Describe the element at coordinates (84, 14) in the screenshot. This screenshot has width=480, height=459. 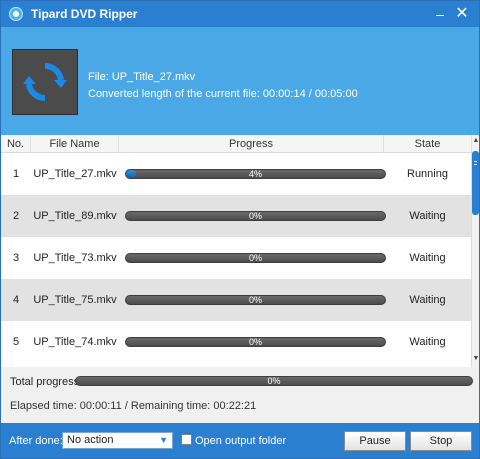
I see `window-title: Tipard DVD Ripper` at that location.